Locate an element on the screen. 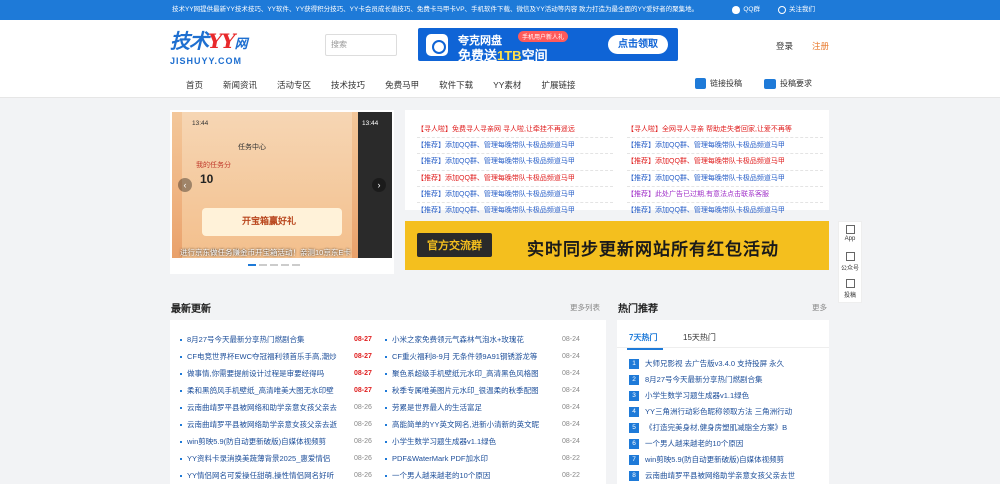  tab-15days: 15天热门 is located at coordinates (699, 337).